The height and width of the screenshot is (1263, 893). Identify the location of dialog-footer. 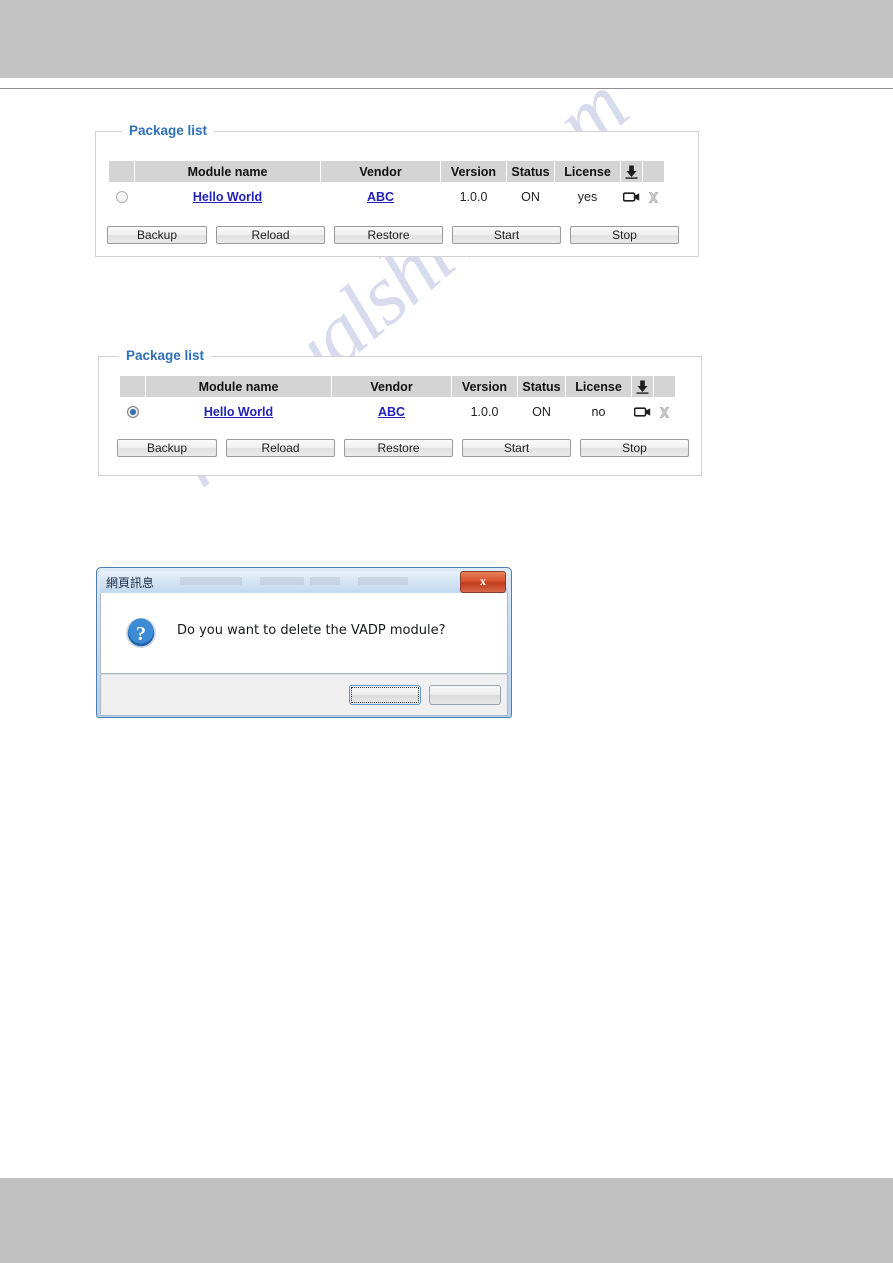
(304, 695).